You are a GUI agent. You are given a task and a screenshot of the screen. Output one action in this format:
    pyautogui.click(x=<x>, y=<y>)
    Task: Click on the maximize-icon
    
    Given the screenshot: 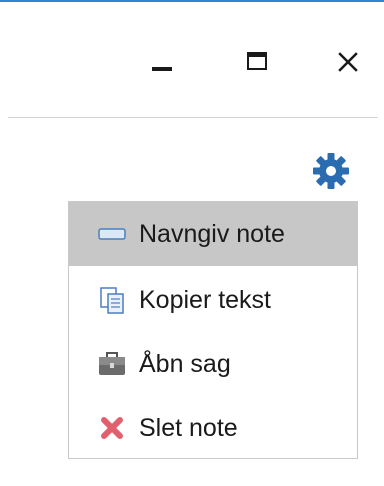 What is the action you would take?
    pyautogui.click(x=257, y=61)
    